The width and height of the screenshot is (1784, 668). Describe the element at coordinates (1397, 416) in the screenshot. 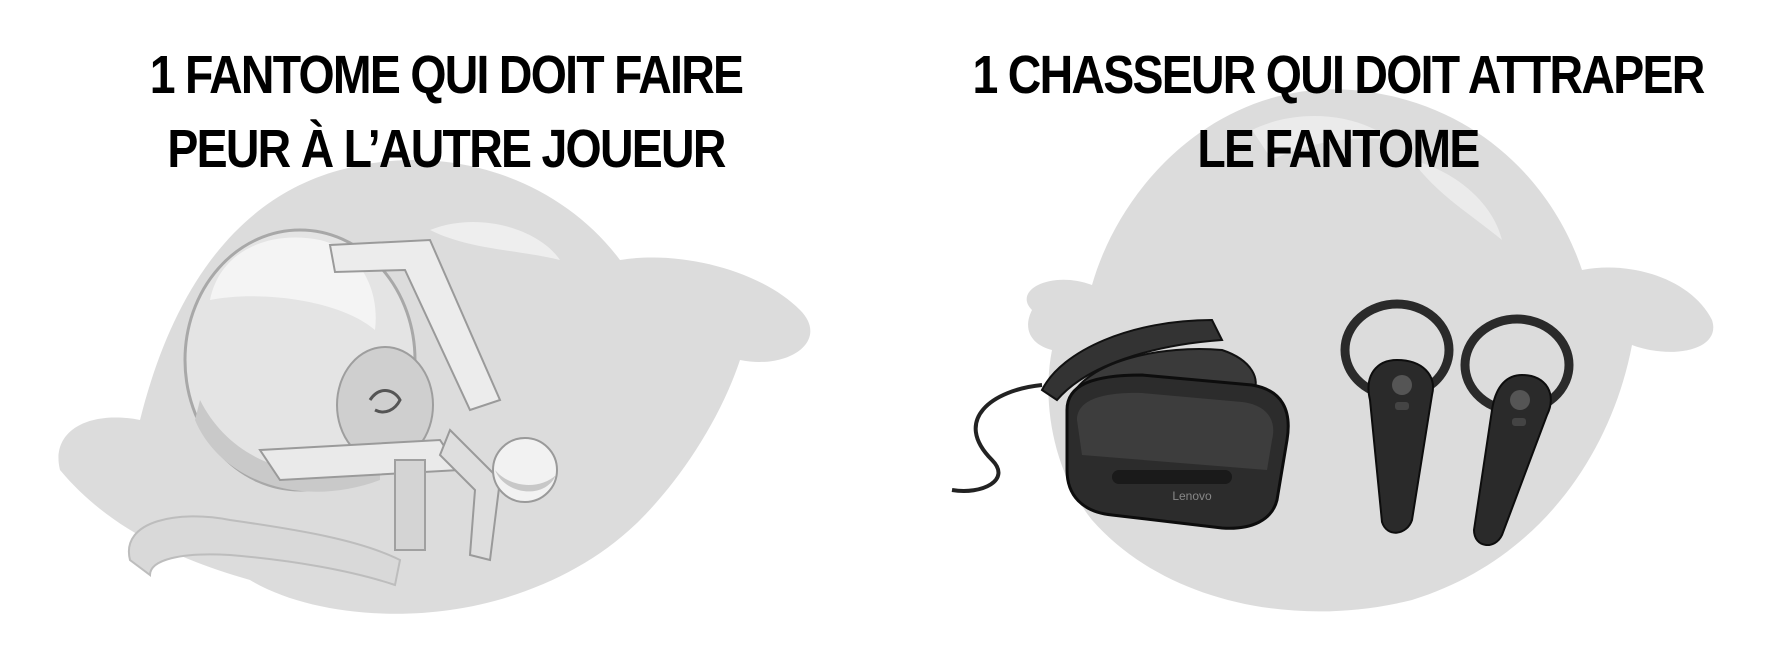

I see `vr-controller-left-icon` at that location.